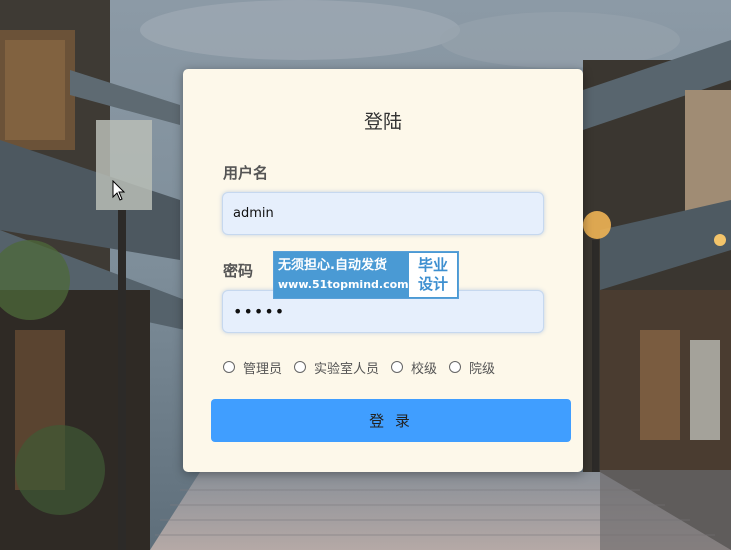 This screenshot has height=550, width=731. I want to click on role-radio-lab-staff: 实验室人员, so click(336, 367).